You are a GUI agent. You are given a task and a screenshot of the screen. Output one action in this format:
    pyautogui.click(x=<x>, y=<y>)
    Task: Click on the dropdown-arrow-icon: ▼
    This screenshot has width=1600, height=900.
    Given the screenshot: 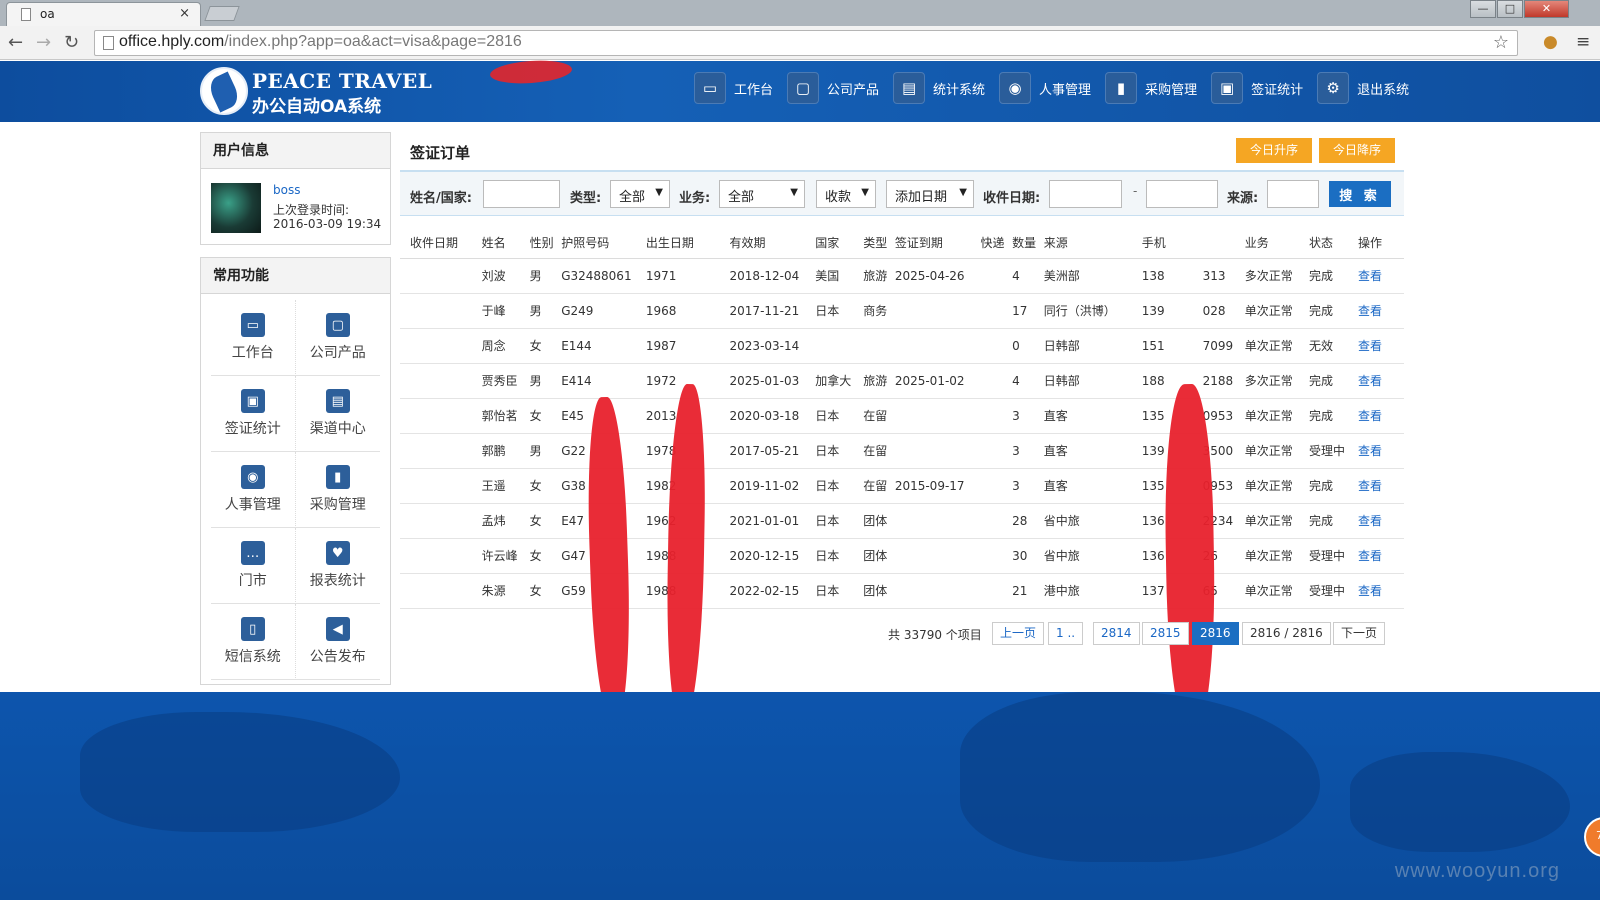 What is the action you would take?
    pyautogui.click(x=865, y=192)
    